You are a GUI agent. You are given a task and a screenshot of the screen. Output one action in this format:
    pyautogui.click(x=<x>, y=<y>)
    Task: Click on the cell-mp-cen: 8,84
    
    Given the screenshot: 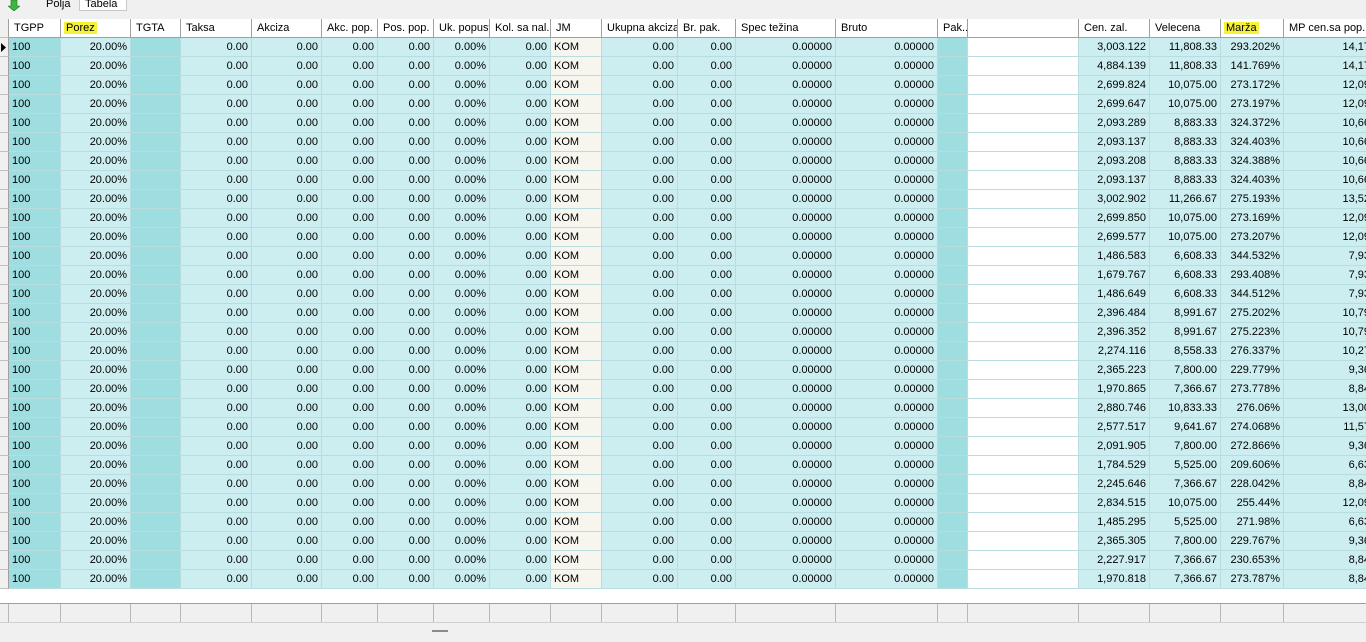 What is the action you would take?
    pyautogui.click(x=1325, y=389)
    